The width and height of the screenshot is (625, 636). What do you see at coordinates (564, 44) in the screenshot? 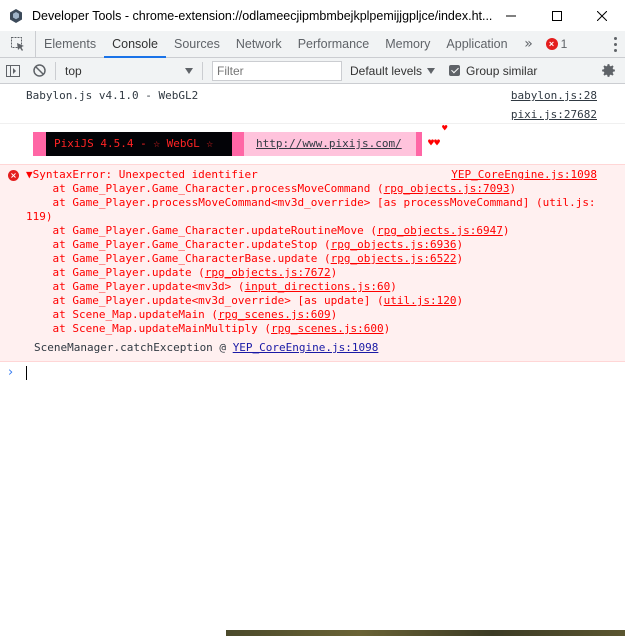
I see `error-count: 1` at bounding box center [564, 44].